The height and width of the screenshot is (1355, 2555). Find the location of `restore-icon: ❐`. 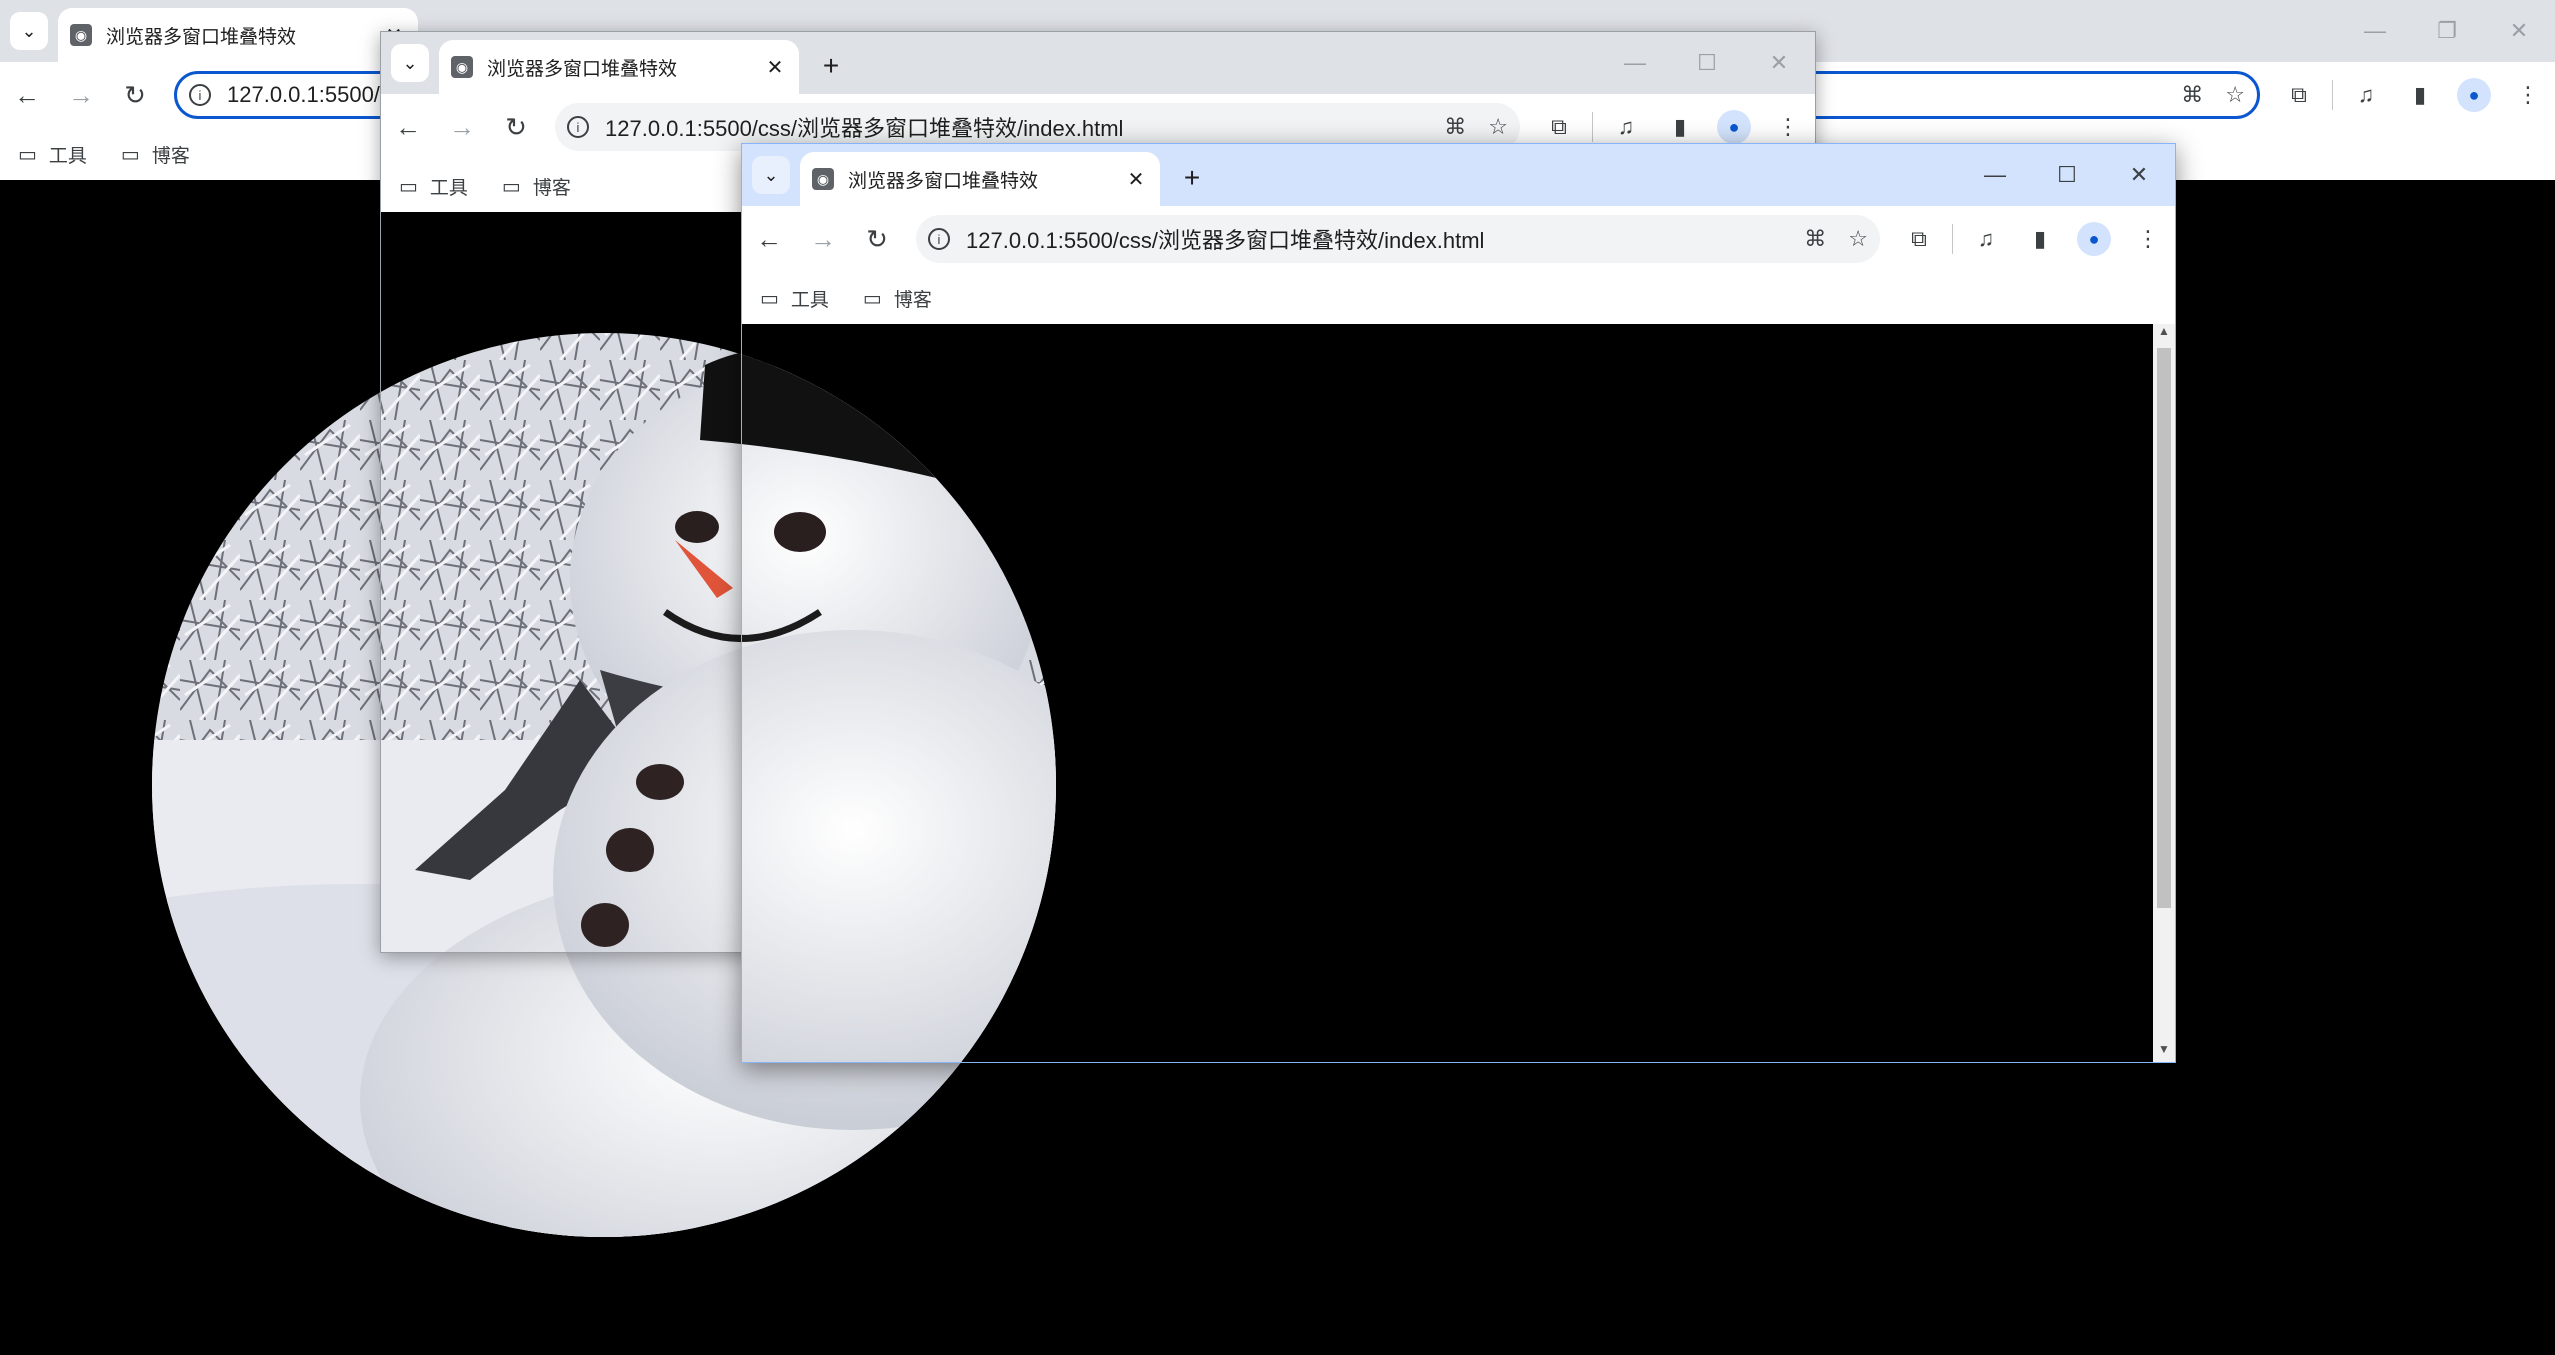

restore-icon: ❐ is located at coordinates (2447, 31).